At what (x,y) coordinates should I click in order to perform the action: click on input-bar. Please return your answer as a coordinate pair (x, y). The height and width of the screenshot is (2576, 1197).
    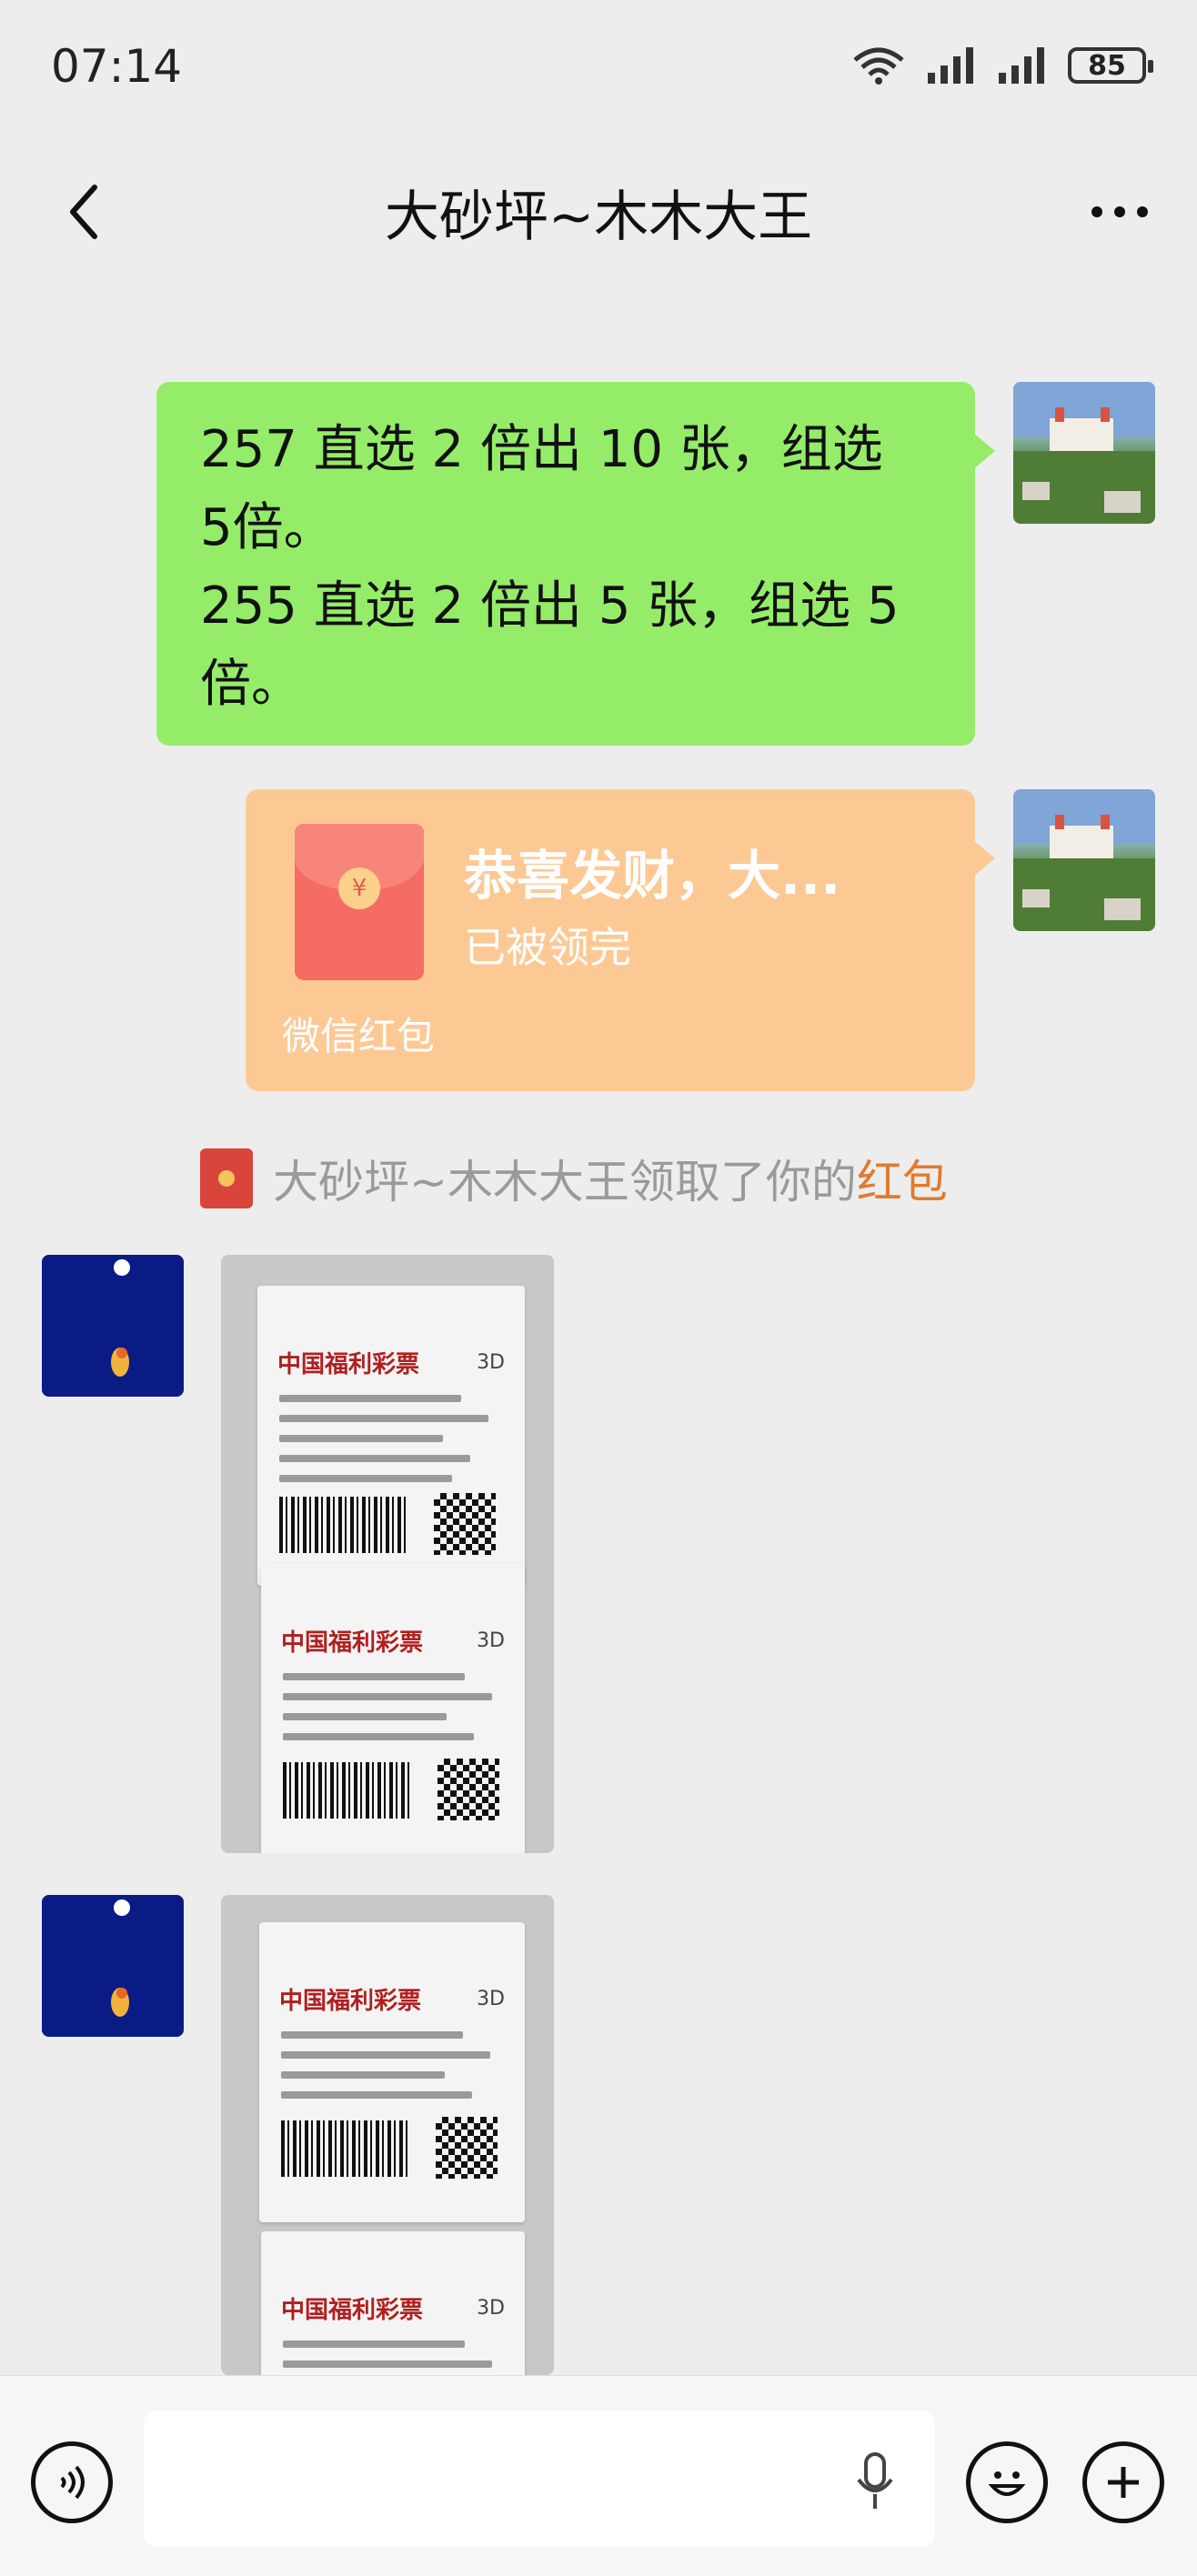
    Looking at the image, I should click on (598, 2476).